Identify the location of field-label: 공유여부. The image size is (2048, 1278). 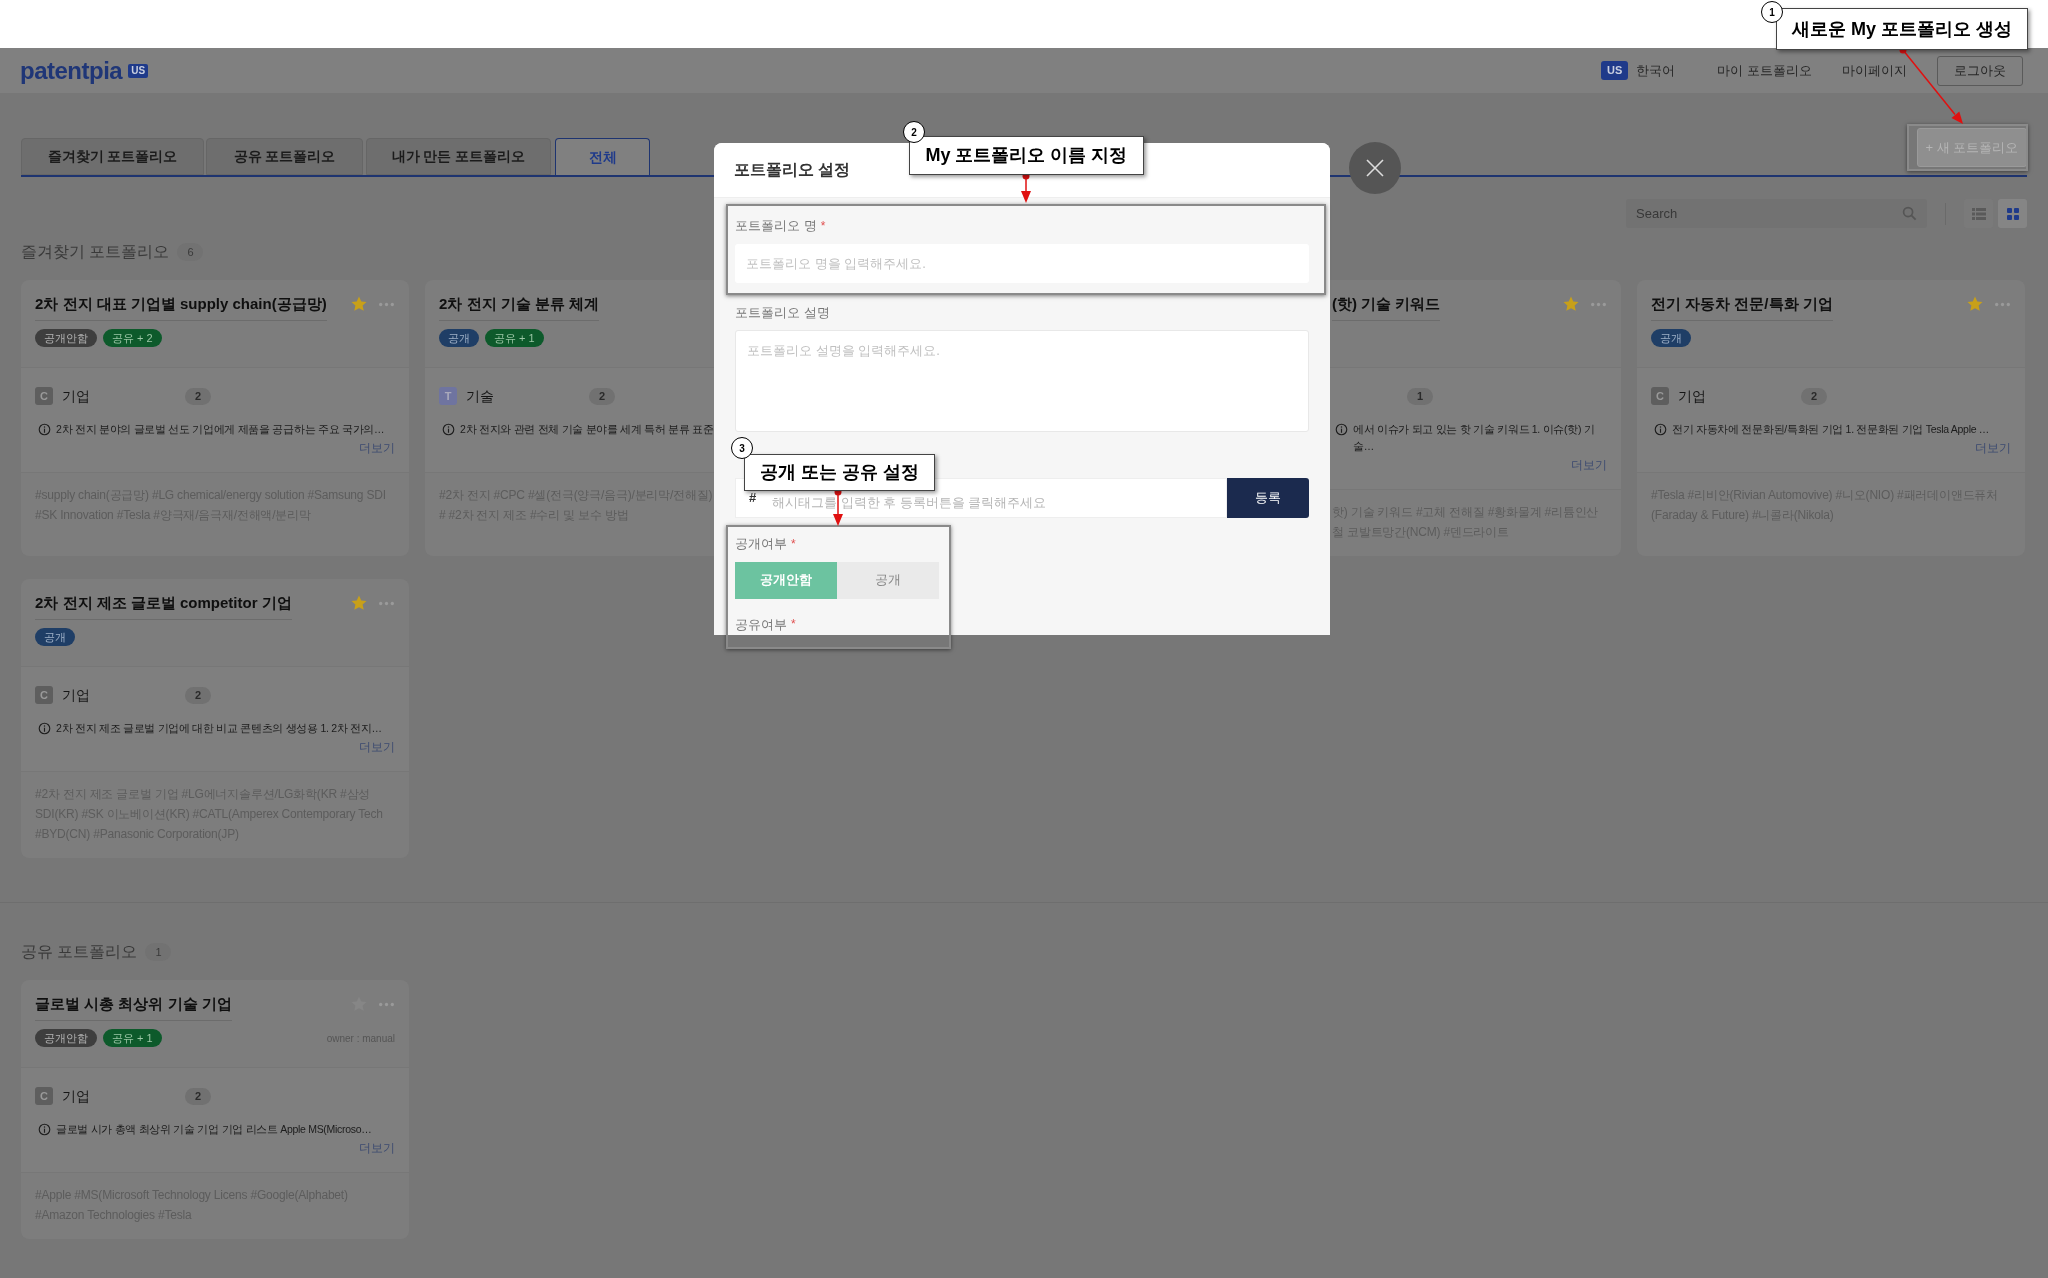
(761, 624).